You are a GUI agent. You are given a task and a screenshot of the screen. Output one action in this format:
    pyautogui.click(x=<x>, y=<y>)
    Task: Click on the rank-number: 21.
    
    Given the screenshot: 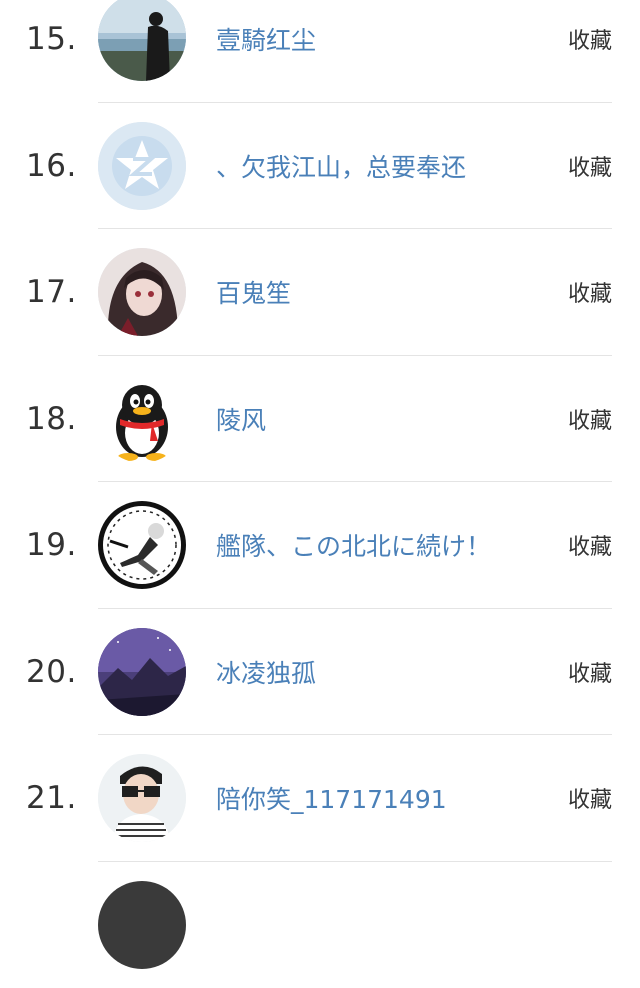 What is the action you would take?
    pyautogui.click(x=51, y=798)
    